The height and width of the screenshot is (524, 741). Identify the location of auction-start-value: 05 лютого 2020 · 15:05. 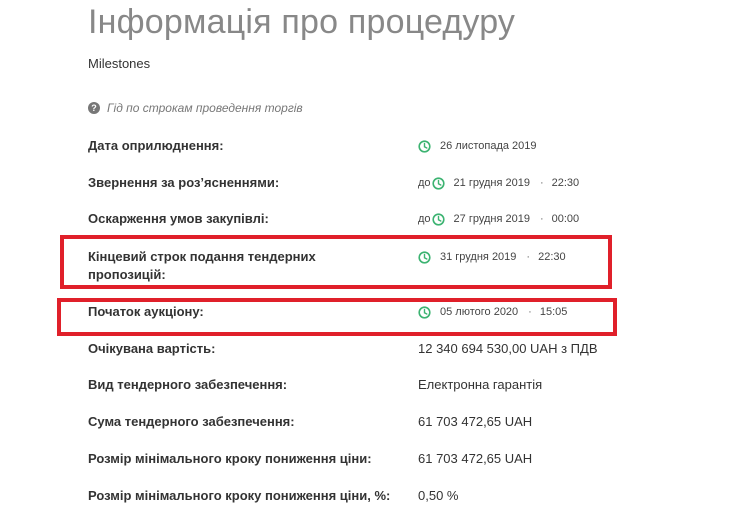
(492, 312).